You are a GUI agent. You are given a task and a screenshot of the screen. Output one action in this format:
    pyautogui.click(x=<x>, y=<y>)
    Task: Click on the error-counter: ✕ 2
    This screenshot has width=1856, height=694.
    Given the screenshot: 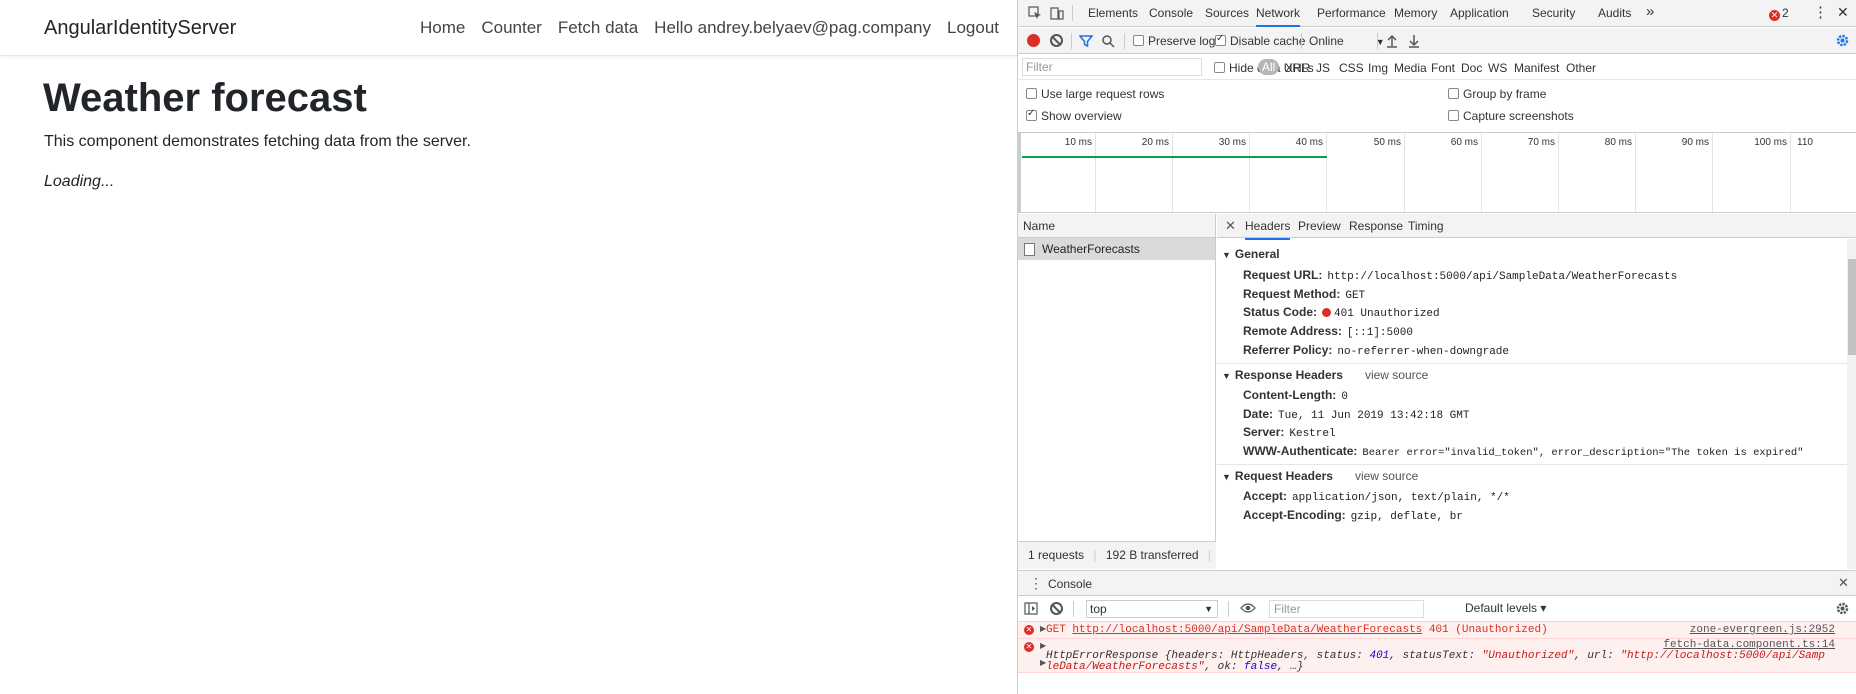 What is the action you would take?
    pyautogui.click(x=1779, y=13)
    